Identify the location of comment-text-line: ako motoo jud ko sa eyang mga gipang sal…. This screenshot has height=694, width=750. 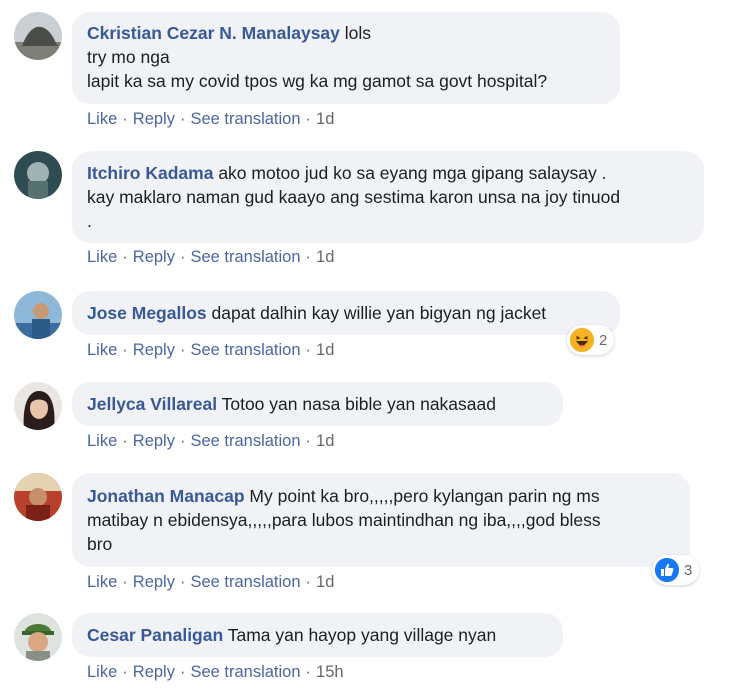
(412, 173).